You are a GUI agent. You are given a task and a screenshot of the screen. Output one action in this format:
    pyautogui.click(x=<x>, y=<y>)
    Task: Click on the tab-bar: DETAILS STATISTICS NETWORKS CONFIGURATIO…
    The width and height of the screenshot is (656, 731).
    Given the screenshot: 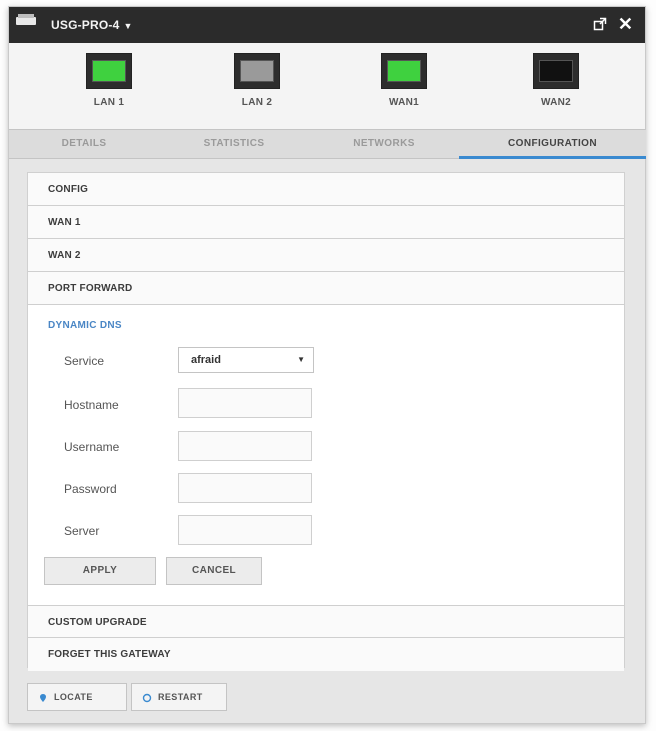 What is the action you would take?
    pyautogui.click(x=327, y=144)
    